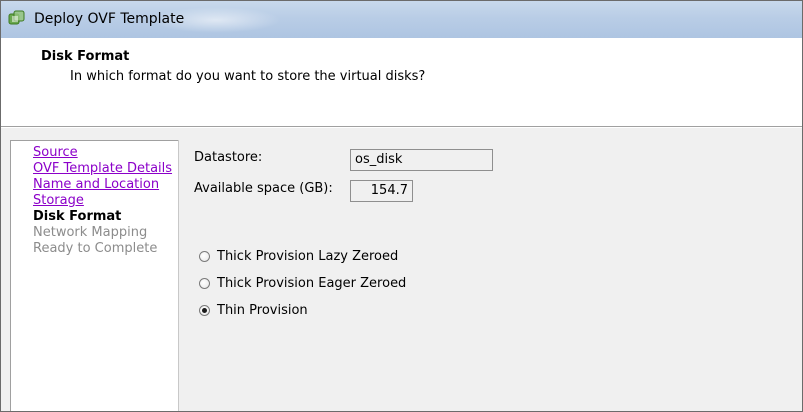  I want to click on vsphere-logo-icon, so click(16, 17).